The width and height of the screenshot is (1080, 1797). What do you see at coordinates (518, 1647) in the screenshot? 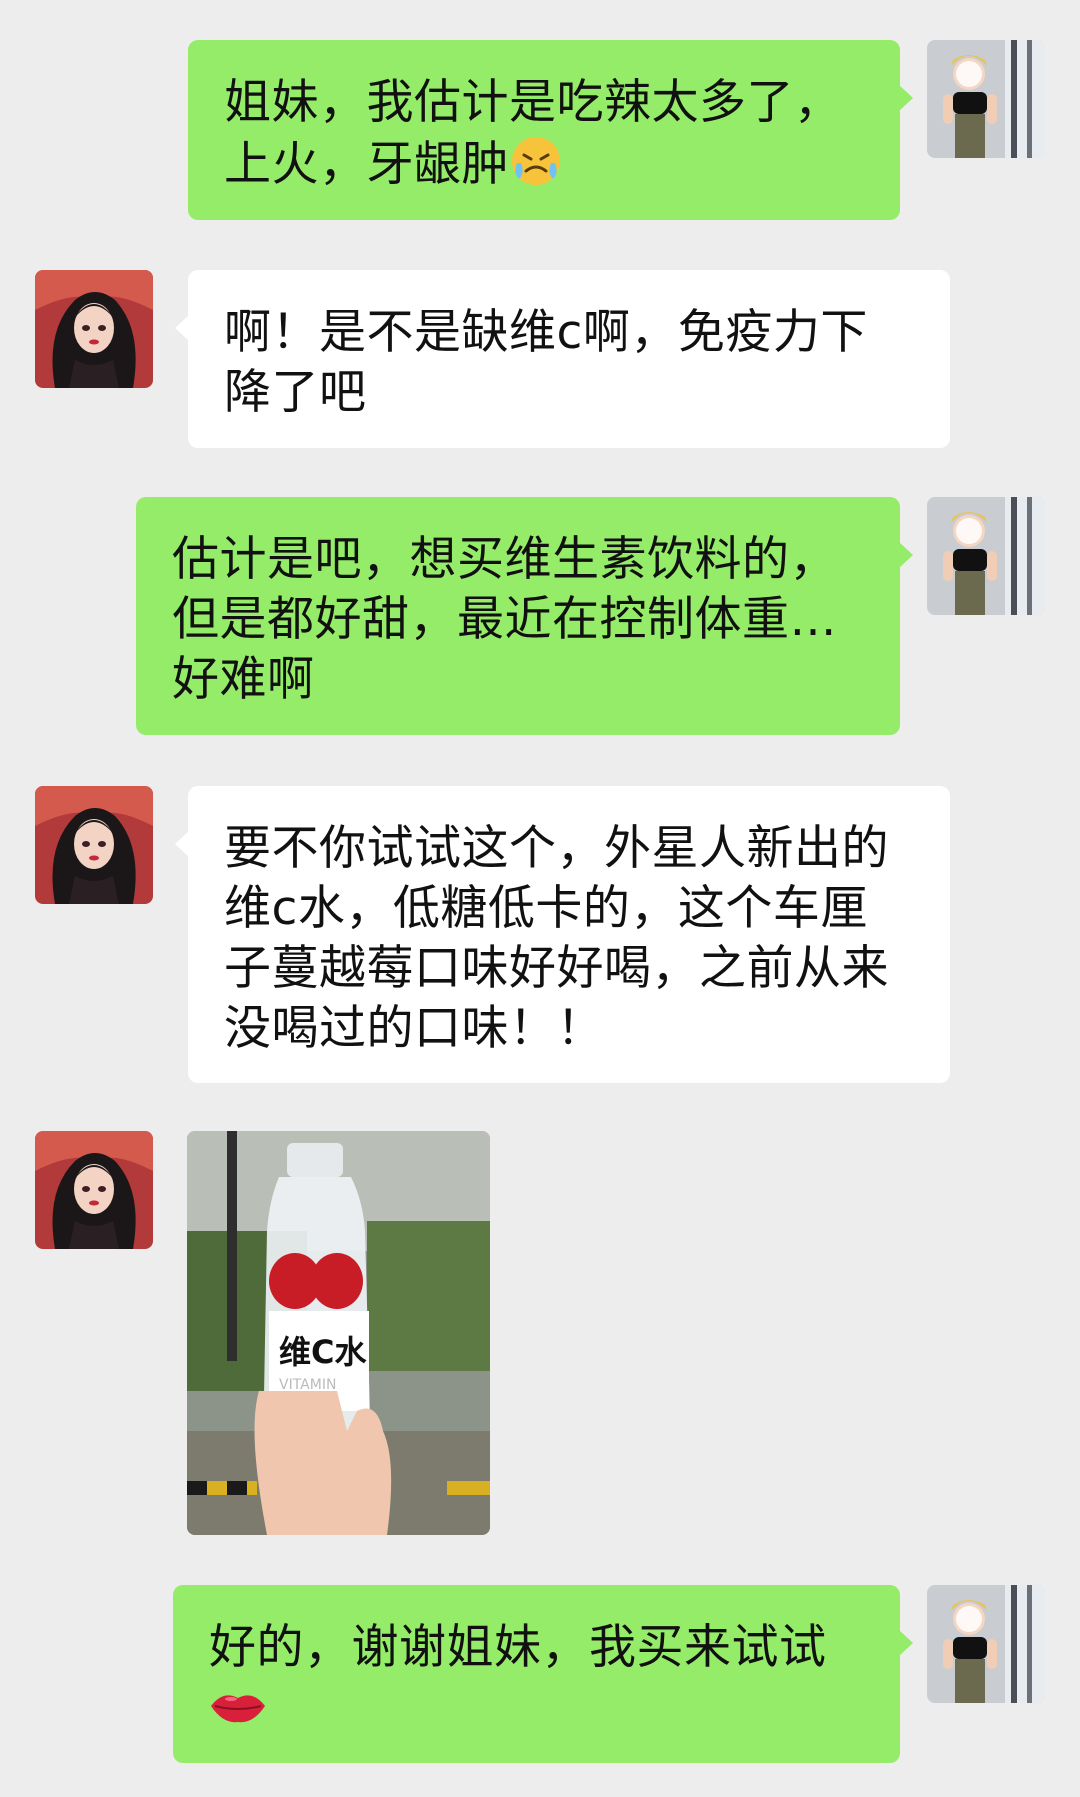
I see `message-text: 好的，谢谢姐妹，我买来试试` at bounding box center [518, 1647].